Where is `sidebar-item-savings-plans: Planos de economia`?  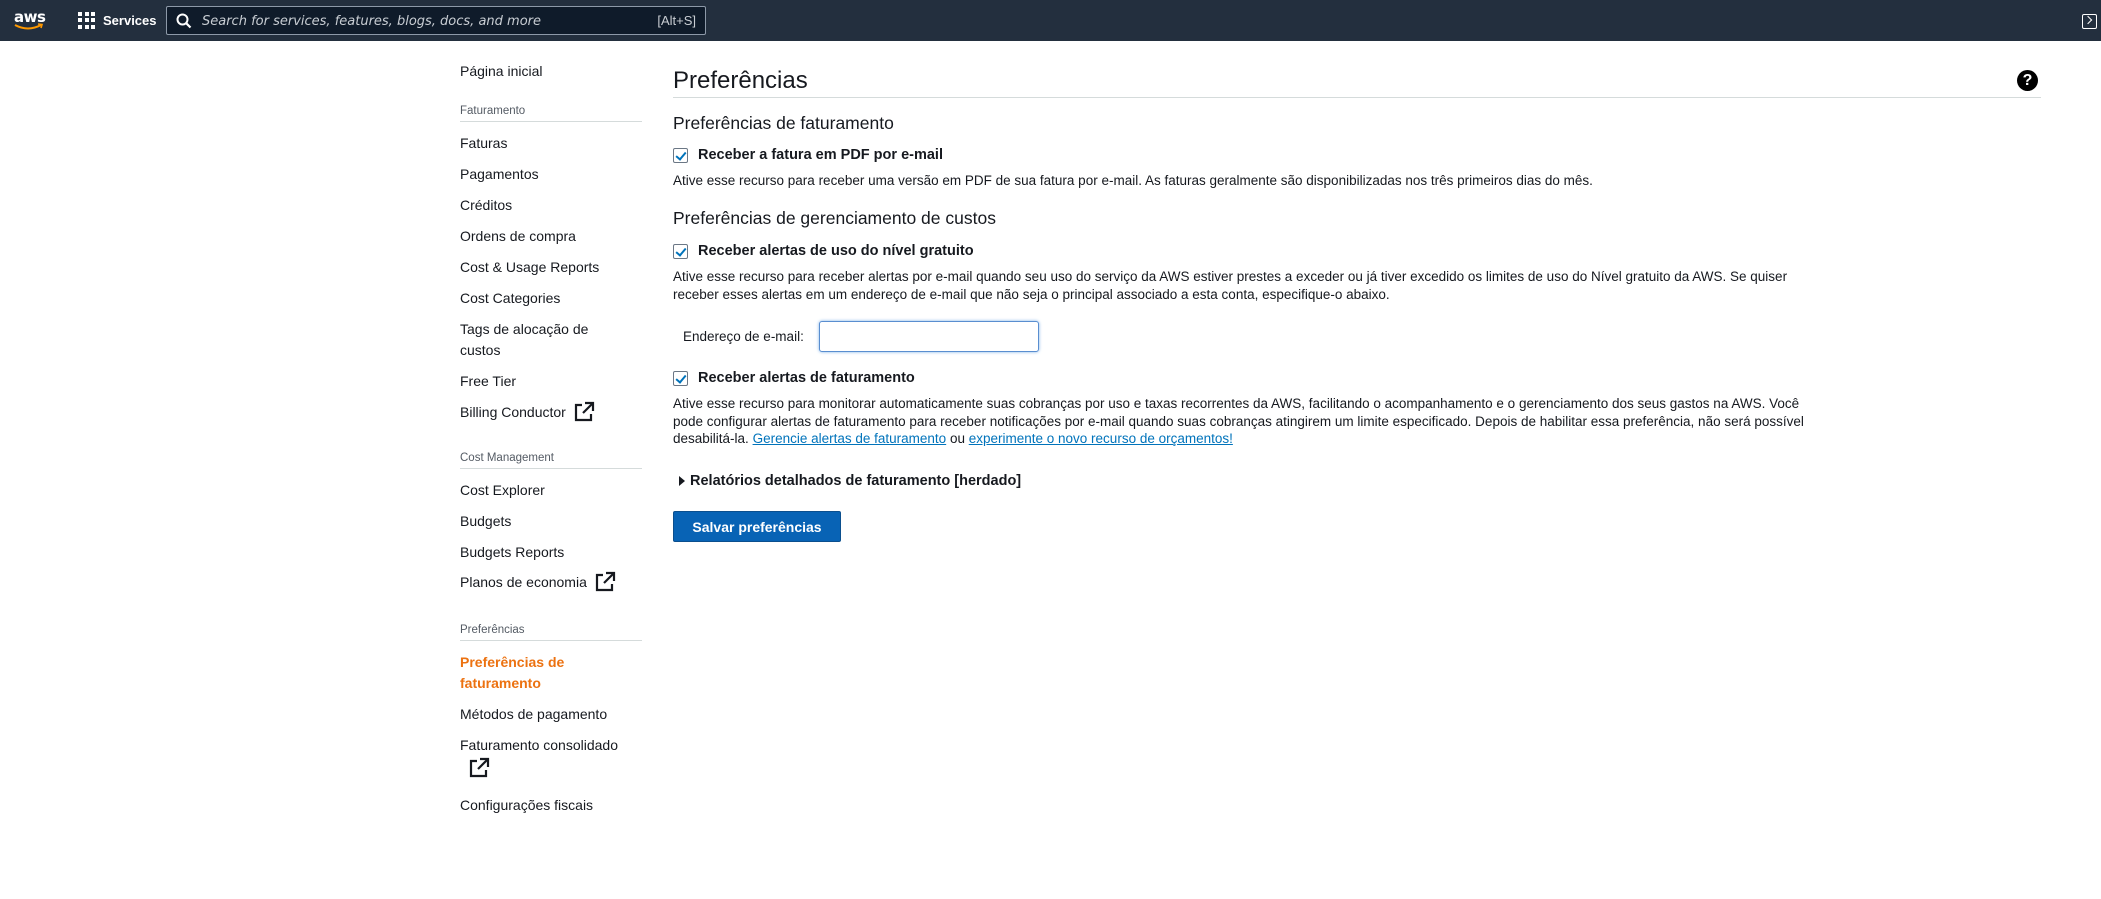 sidebar-item-savings-plans: Planos de economia is located at coordinates (551, 582).